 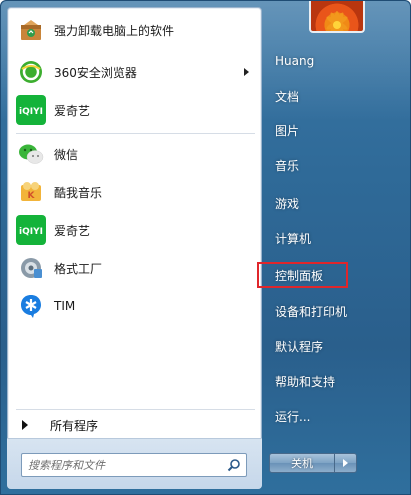 I want to click on right-item-pictures: 图片, so click(x=335, y=130).